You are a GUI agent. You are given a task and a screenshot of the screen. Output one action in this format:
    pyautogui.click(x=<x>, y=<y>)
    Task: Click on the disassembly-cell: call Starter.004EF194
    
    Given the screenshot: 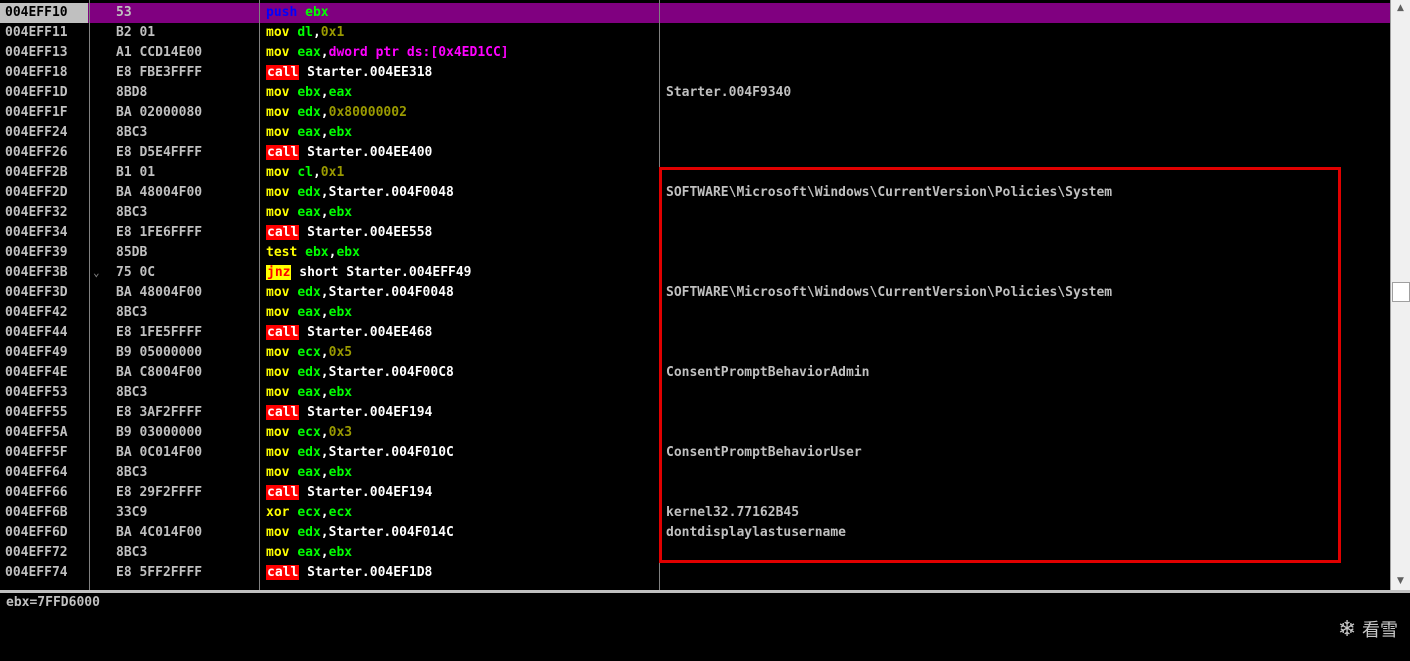 What is the action you would take?
    pyautogui.click(x=349, y=413)
    